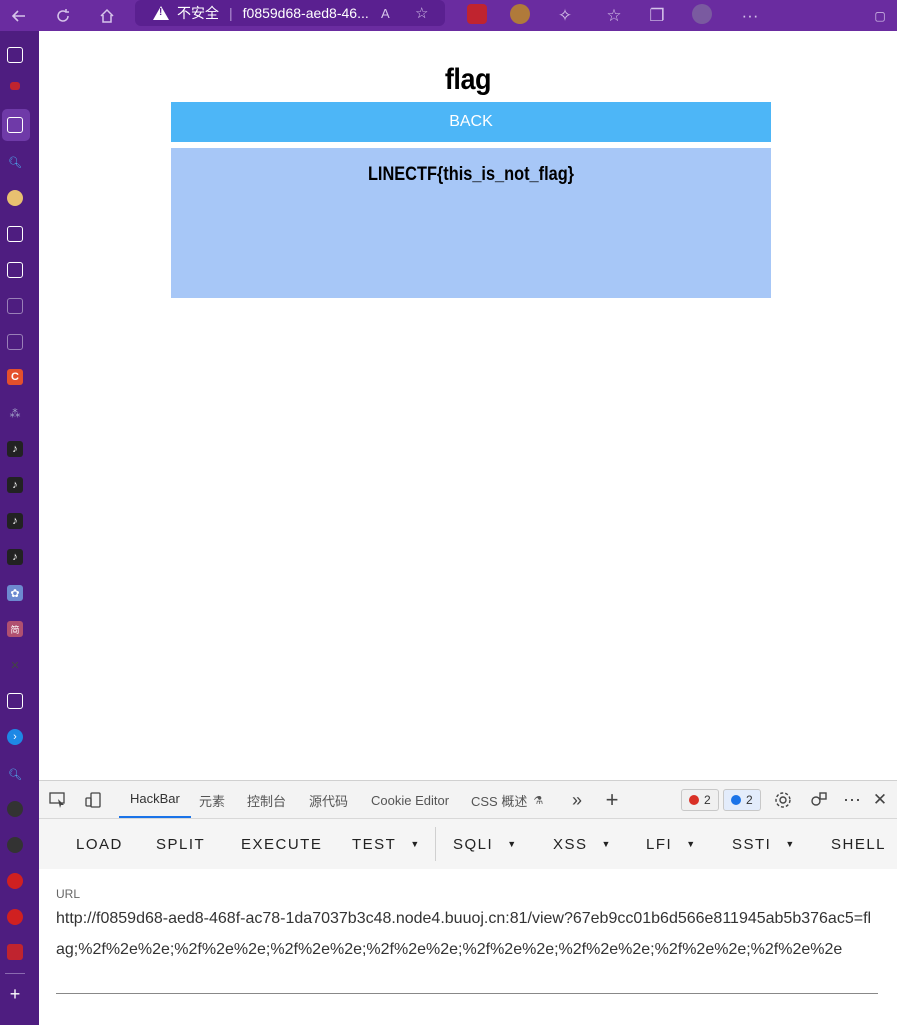  I want to click on tab-sources: 源代码, so click(328, 800).